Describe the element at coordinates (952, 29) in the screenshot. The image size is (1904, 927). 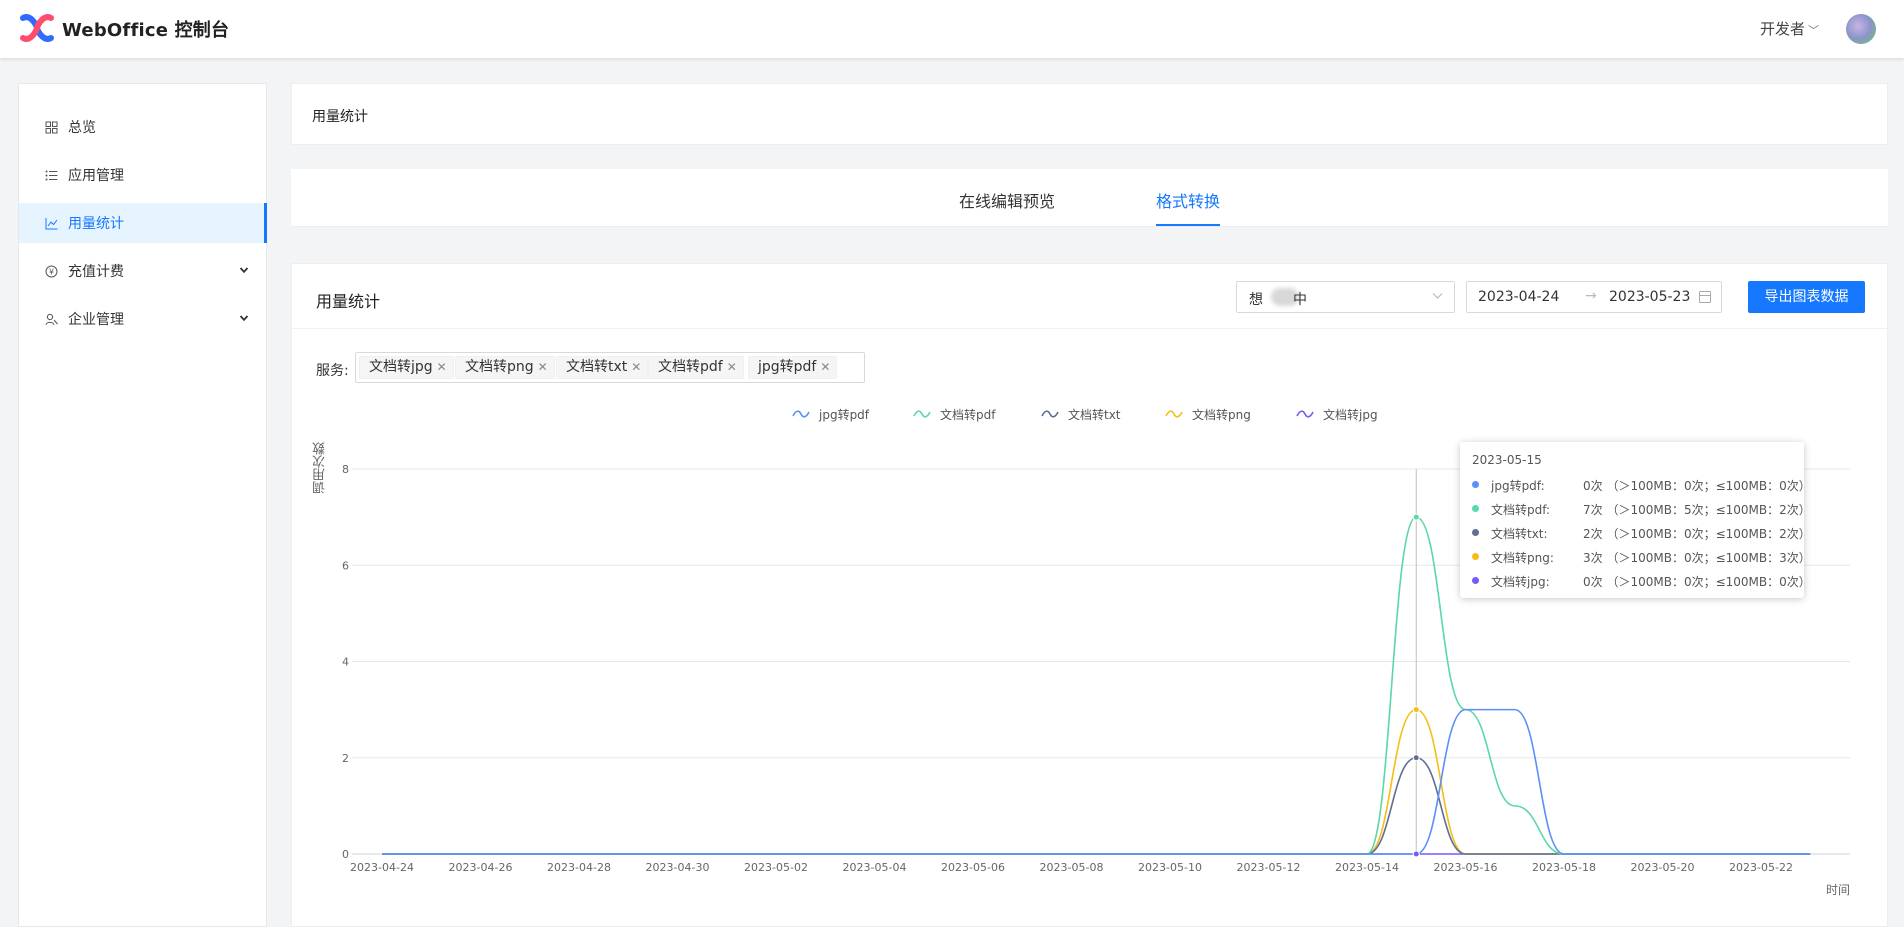
I see `top-bar: WebOffice 控制台 开发者 ﹀` at that location.